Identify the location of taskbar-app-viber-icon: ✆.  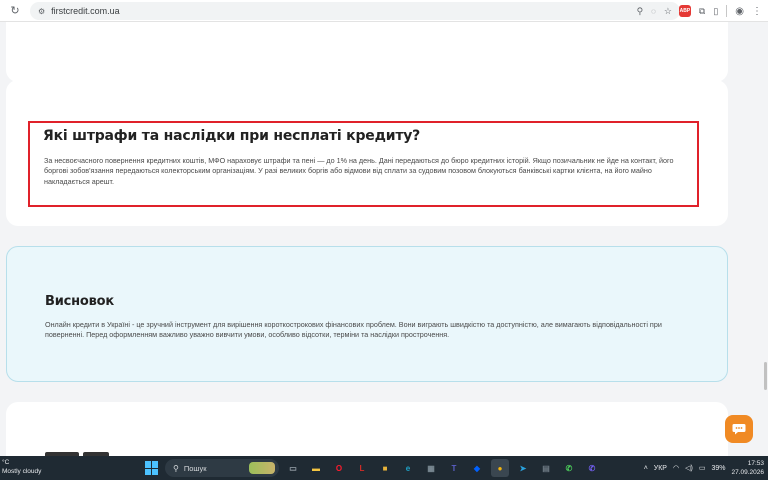
(592, 468).